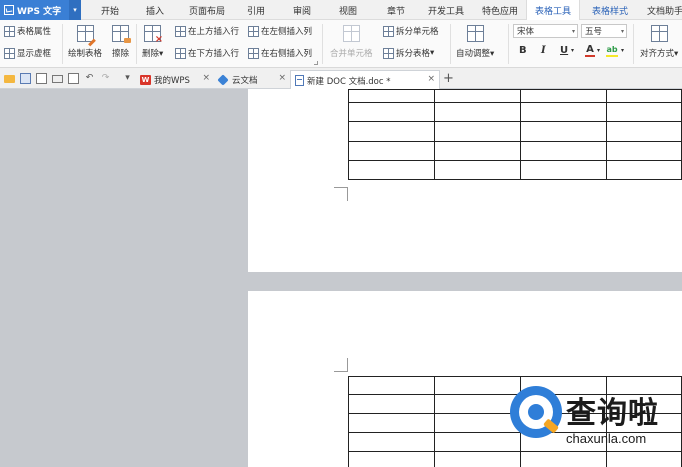 The height and width of the screenshot is (467, 682). What do you see at coordinates (25, 78) in the screenshot?
I see `save-icon` at bounding box center [25, 78].